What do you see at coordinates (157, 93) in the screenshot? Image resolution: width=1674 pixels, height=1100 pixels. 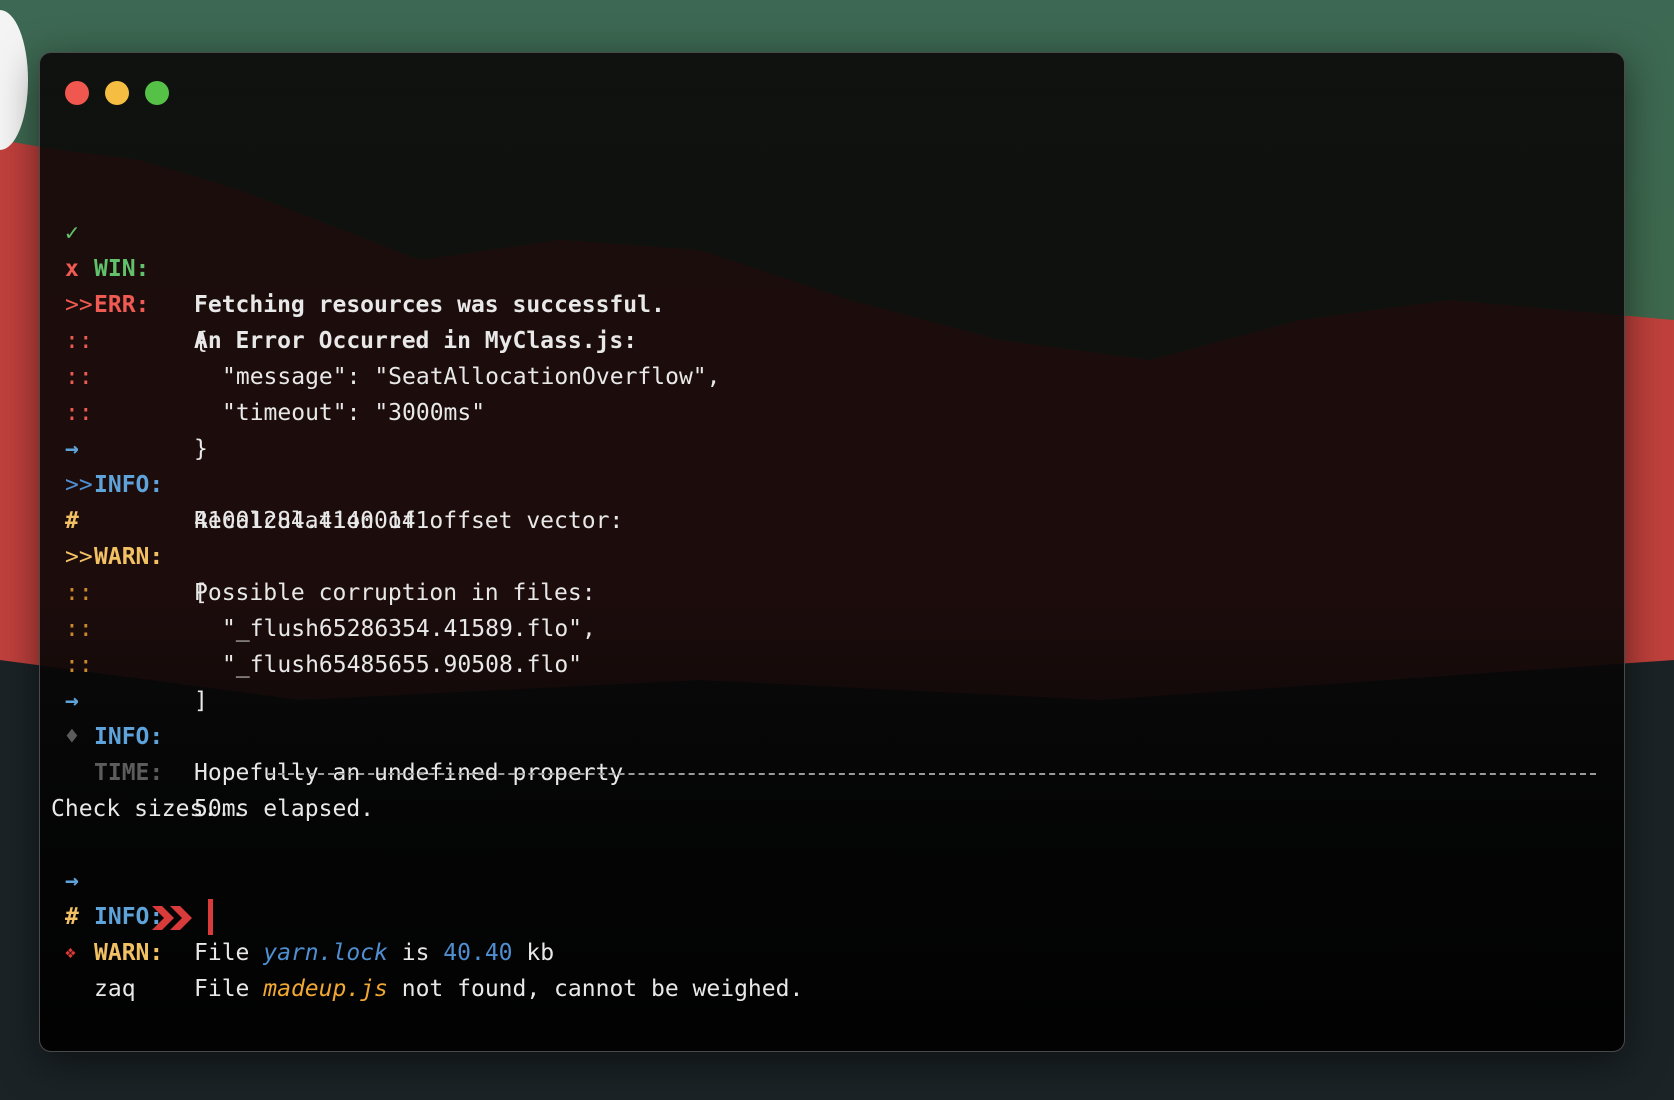 I see `maximize-button` at bounding box center [157, 93].